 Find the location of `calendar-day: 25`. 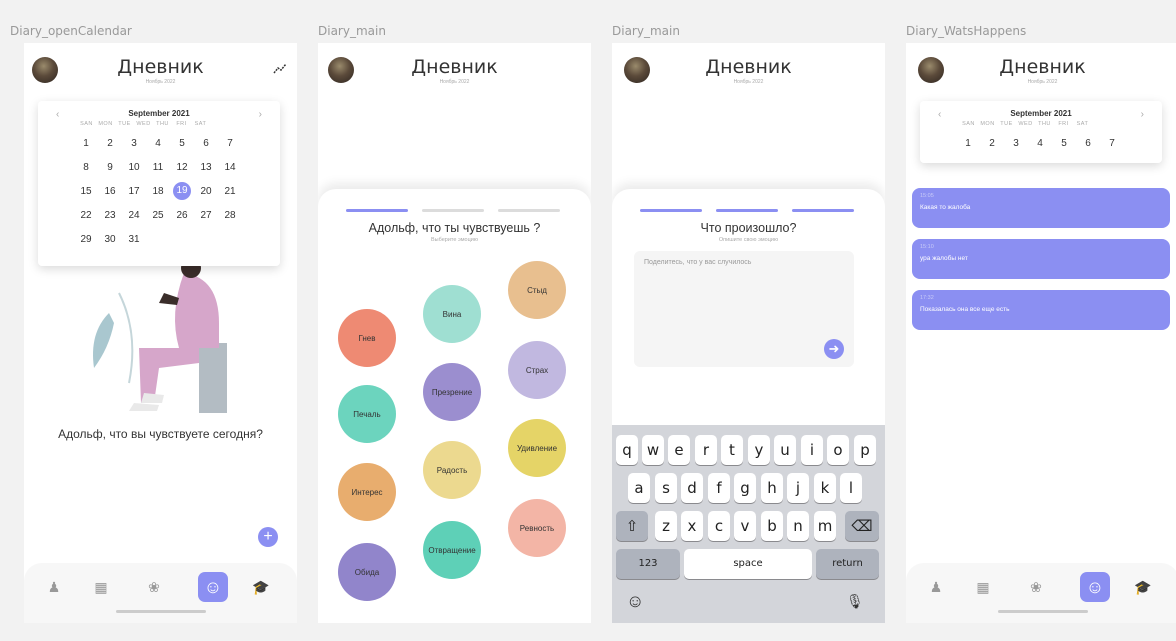

calendar-day: 25 is located at coordinates (158, 215).